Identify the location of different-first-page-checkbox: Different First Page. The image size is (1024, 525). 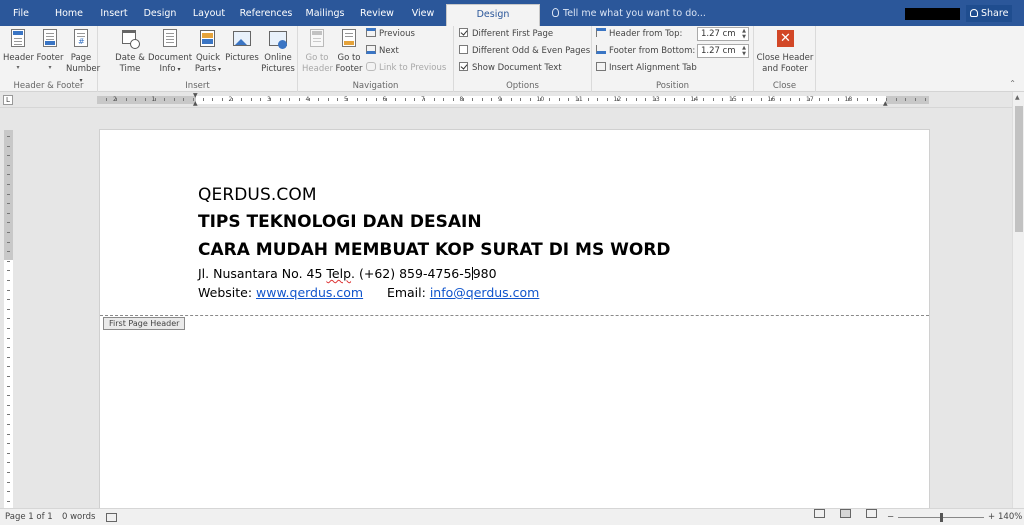
(506, 34).